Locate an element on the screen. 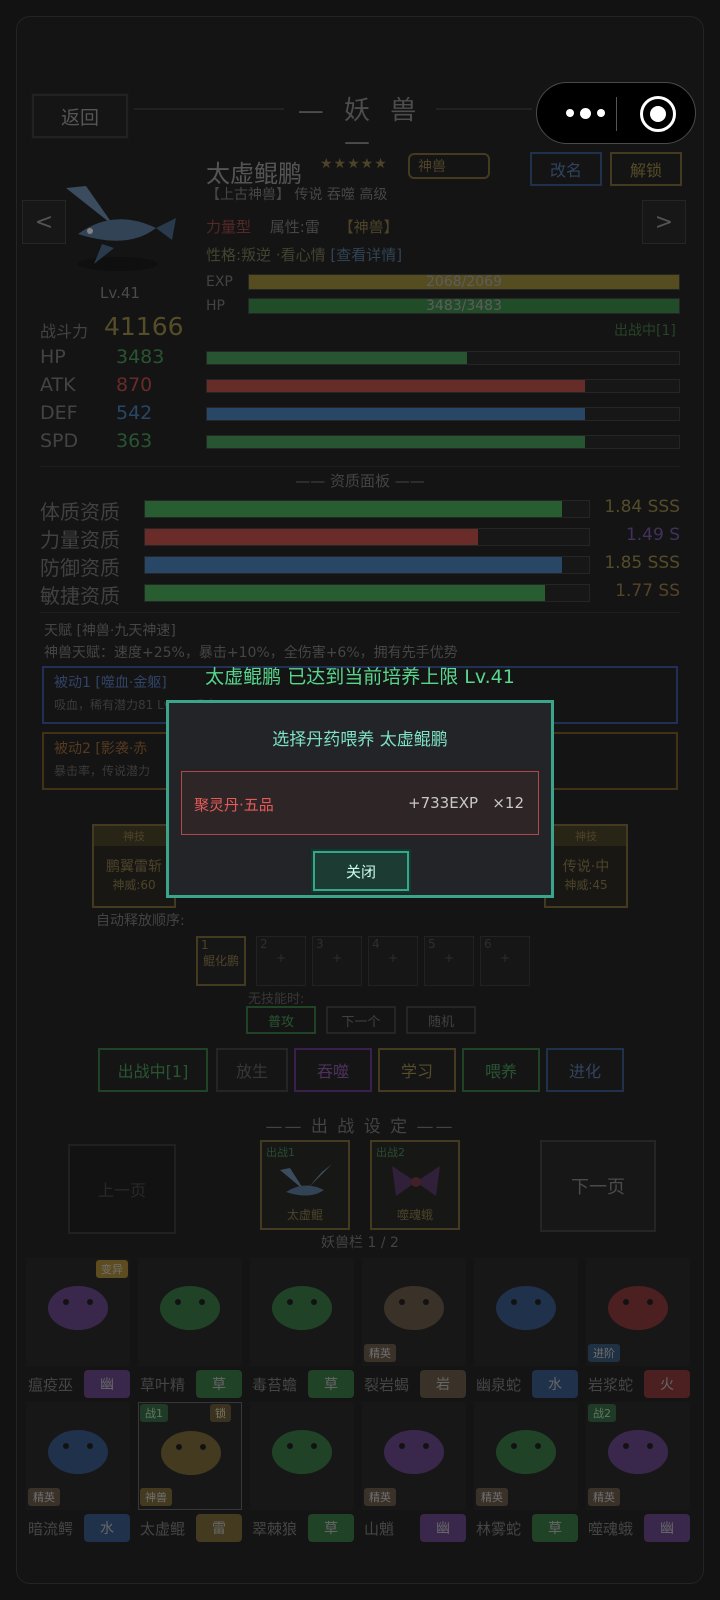 The width and height of the screenshot is (720, 1600). detail-link: [查看详情] is located at coordinates (366, 255).